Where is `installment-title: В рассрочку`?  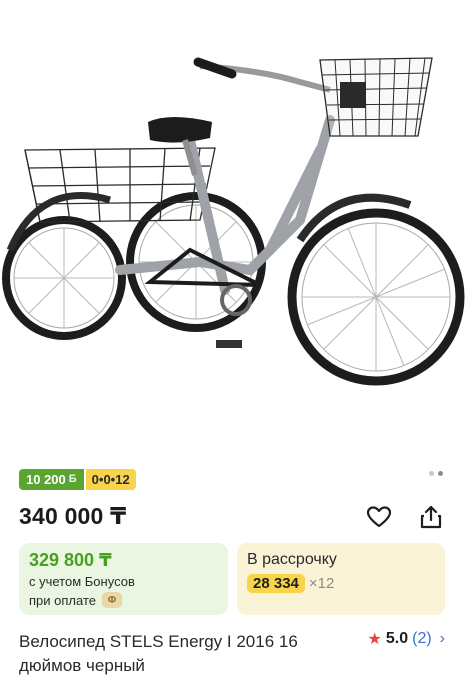 installment-title: В рассрочку is located at coordinates (292, 559).